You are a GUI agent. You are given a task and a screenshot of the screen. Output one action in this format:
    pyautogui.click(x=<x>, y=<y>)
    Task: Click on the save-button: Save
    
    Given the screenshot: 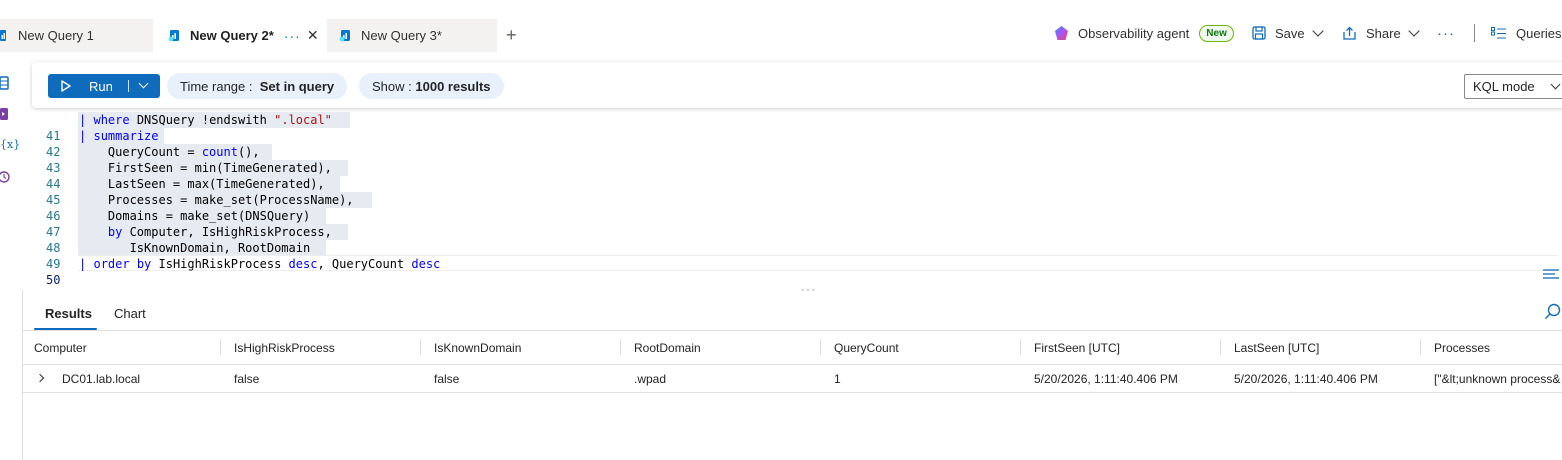 What is the action you would take?
    pyautogui.click(x=1288, y=33)
    